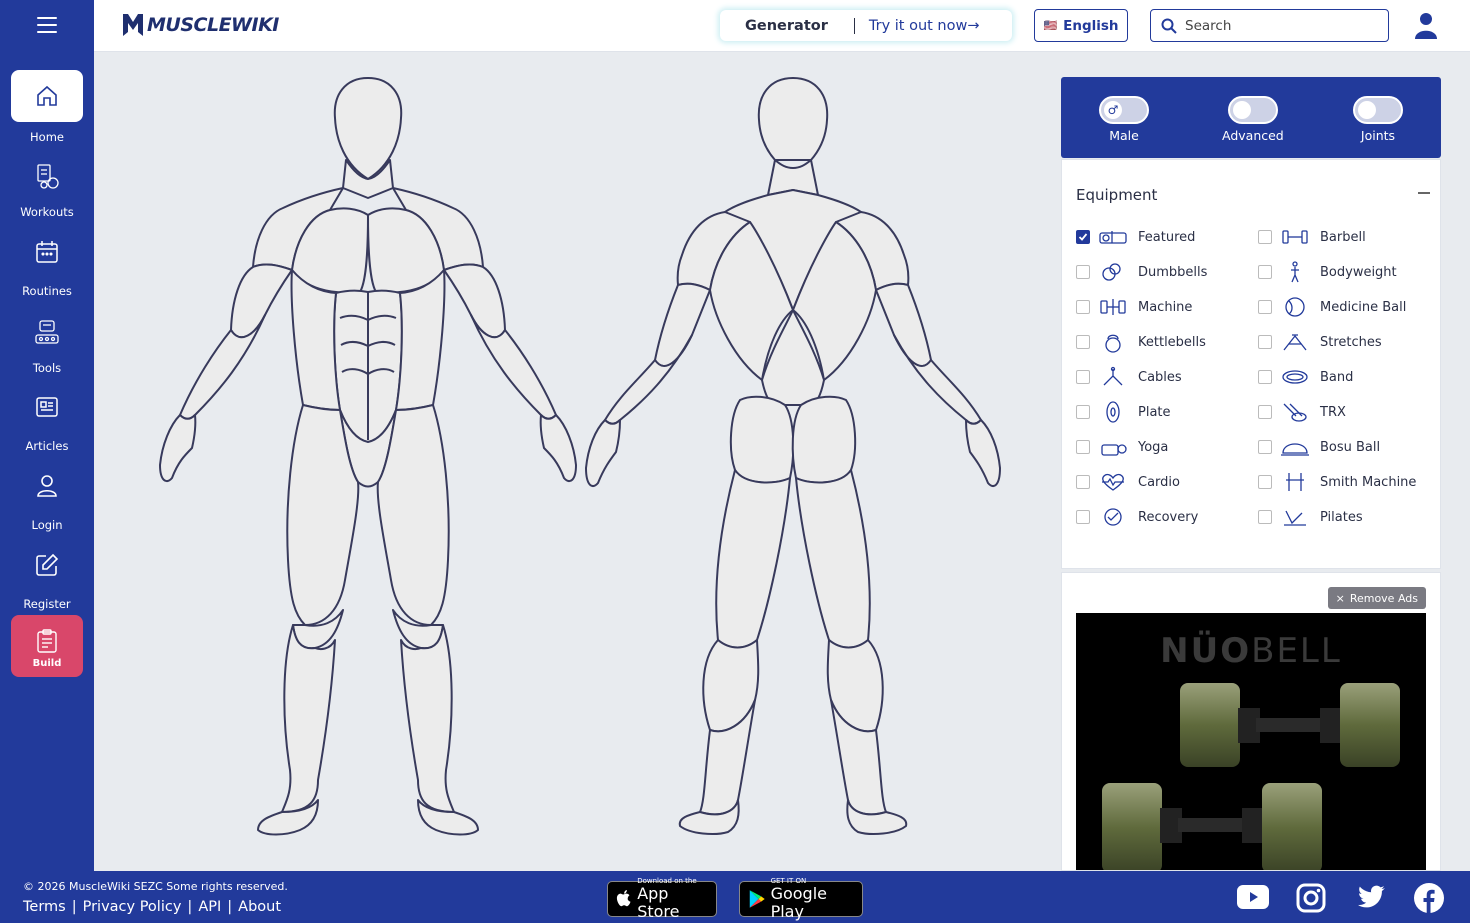 The height and width of the screenshot is (923, 1470). What do you see at coordinates (762, 439) in the screenshot?
I see `back-left-glute` at bounding box center [762, 439].